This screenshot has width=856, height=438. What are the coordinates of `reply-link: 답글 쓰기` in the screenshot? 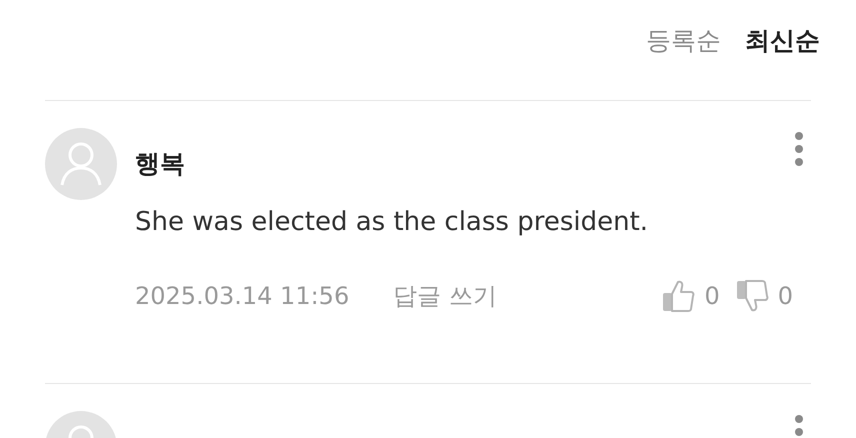 It's located at (445, 296).